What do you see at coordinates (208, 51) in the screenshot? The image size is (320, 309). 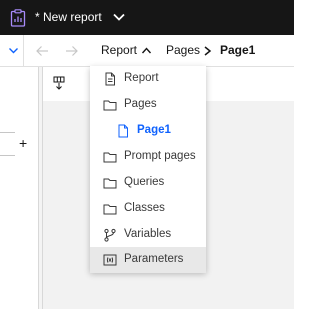 I see `chevron-right-icon` at bounding box center [208, 51].